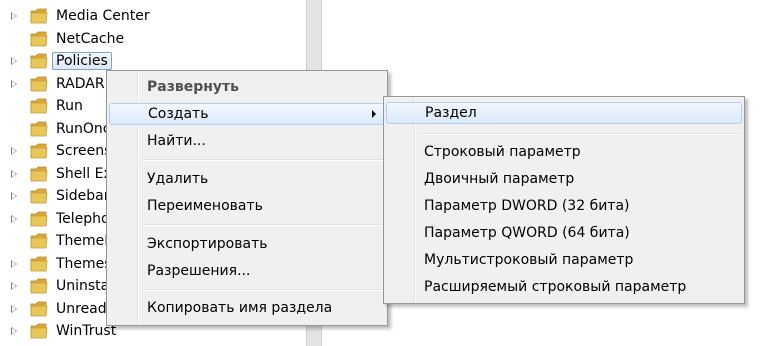 This screenshot has width=764, height=346. I want to click on submenu-item-binary: Двоичный параметр, so click(564, 179).